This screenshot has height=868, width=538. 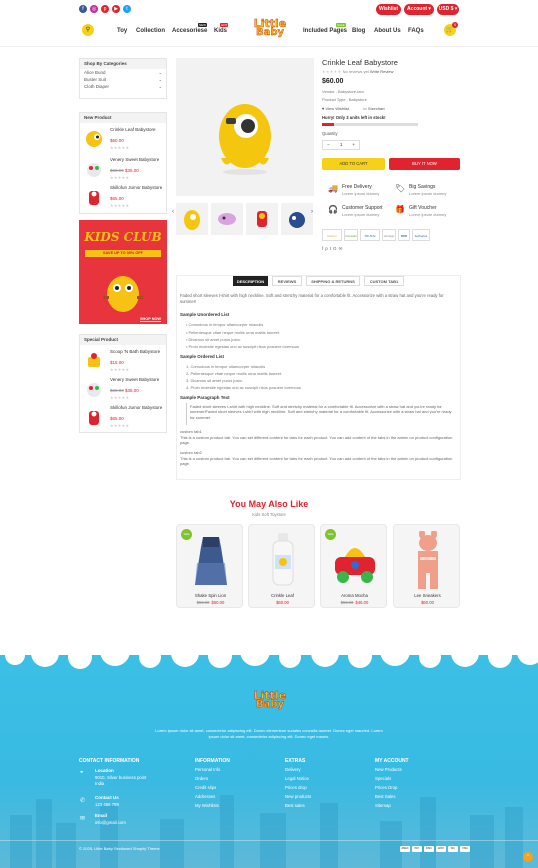 What do you see at coordinates (386, 787) in the screenshot?
I see `footer-link: Prices Drop` at bounding box center [386, 787].